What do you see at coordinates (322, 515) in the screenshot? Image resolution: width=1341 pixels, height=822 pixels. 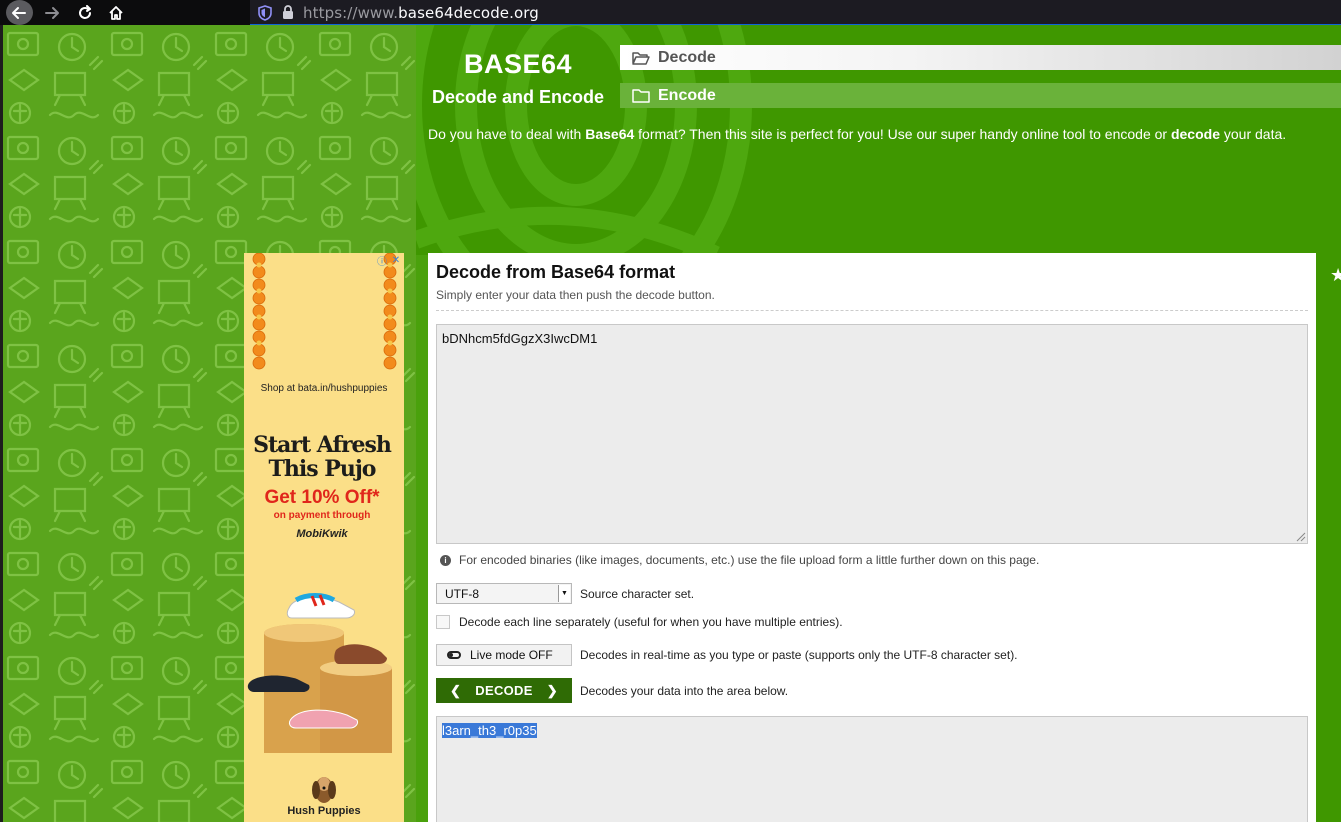 I see `ad-offer-sub: on payment through` at bounding box center [322, 515].